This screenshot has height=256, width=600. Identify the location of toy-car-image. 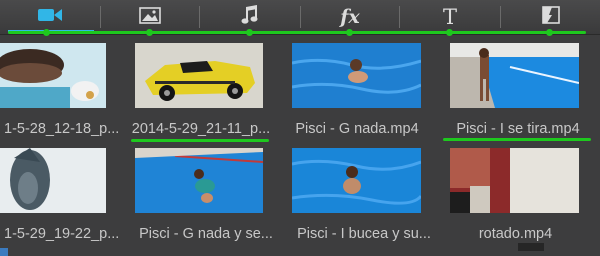
(199, 75).